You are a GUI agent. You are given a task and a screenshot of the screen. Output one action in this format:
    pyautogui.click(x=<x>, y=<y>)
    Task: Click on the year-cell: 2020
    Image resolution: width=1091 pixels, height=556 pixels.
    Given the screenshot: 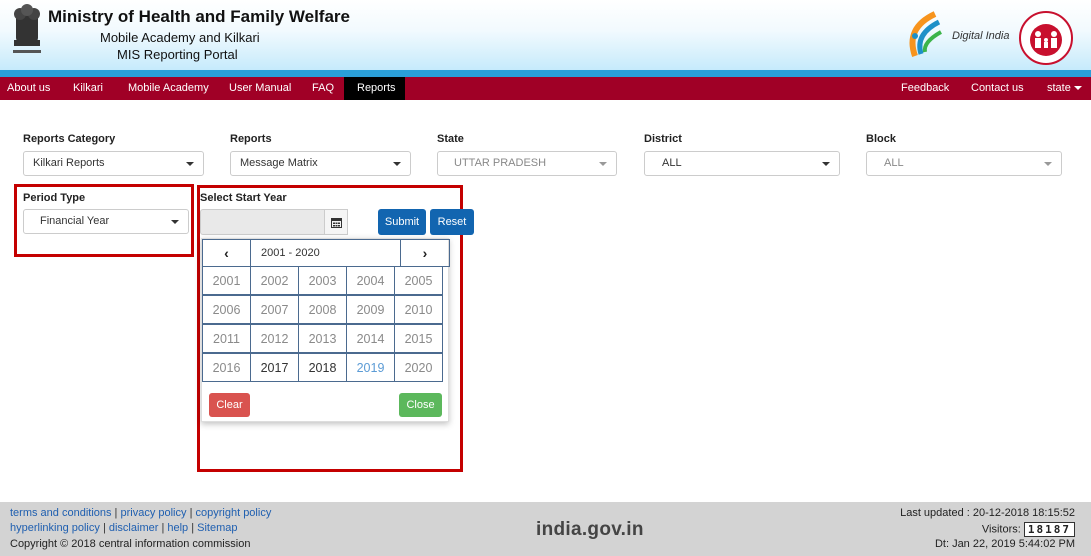 What is the action you would take?
    pyautogui.click(x=418, y=367)
    